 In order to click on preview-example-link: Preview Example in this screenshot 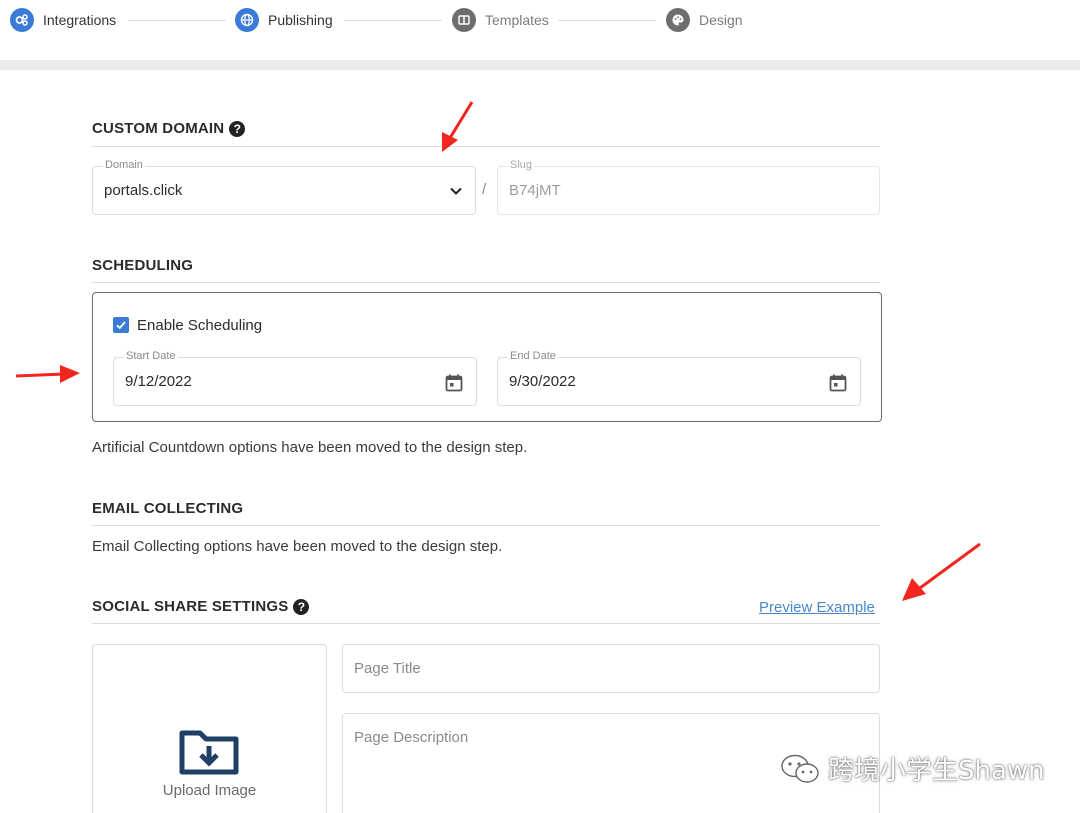, I will do `click(817, 607)`.